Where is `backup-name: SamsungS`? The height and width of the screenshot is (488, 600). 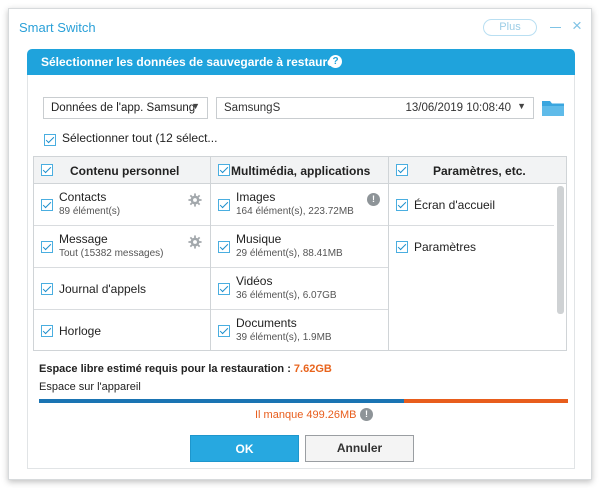 backup-name: SamsungS is located at coordinates (252, 108).